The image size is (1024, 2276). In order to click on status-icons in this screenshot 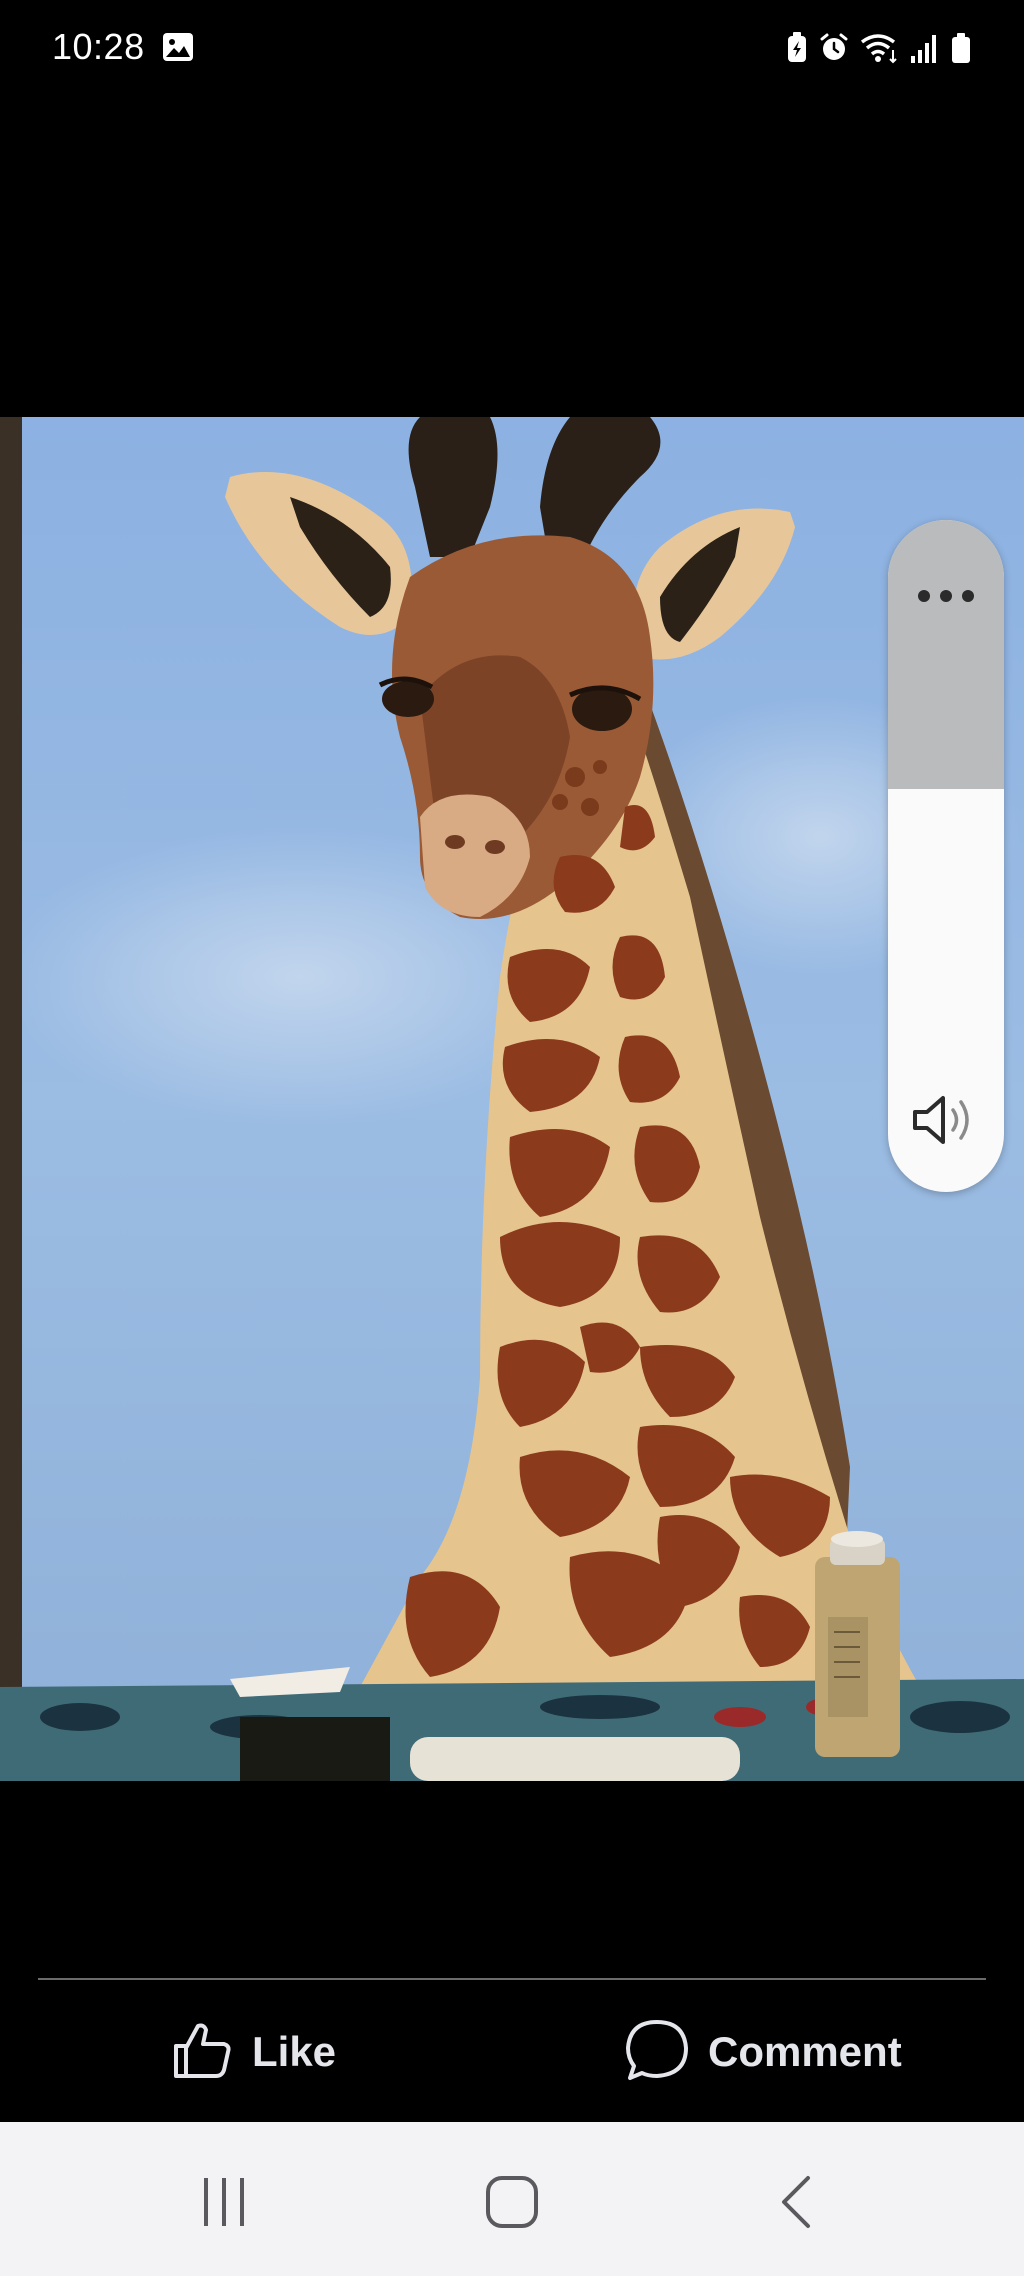, I will do `click(879, 48)`.